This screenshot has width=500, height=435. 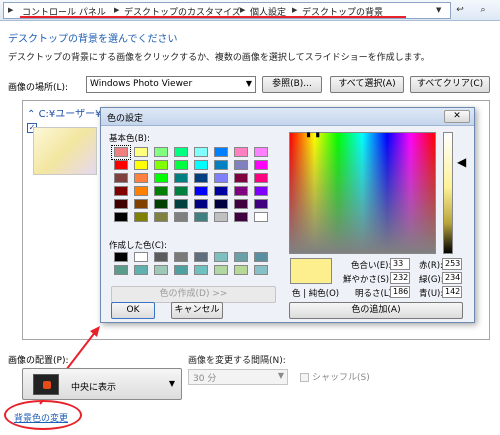 I want to click on red-circle-annotation, so click(x=43, y=415).